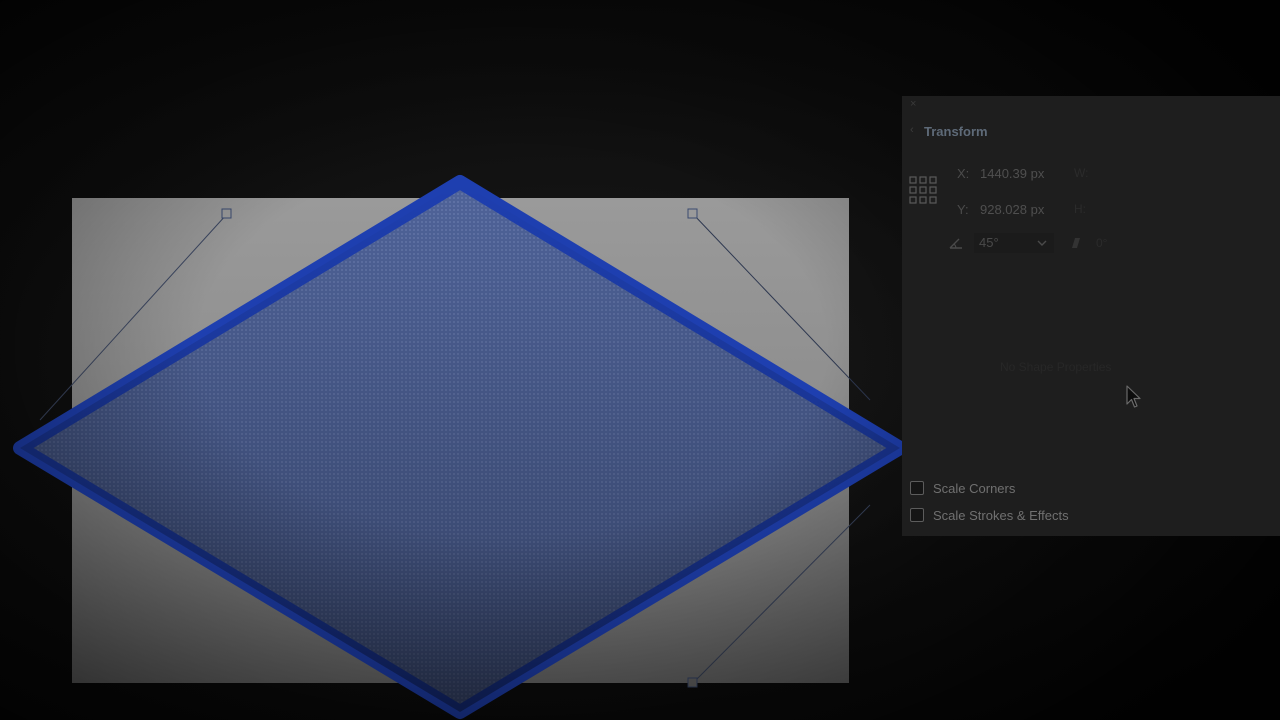 The width and height of the screenshot is (1280, 720). Describe the element at coordinates (912, 130) in the screenshot. I see `panel-collapse-icon: ‹` at that location.